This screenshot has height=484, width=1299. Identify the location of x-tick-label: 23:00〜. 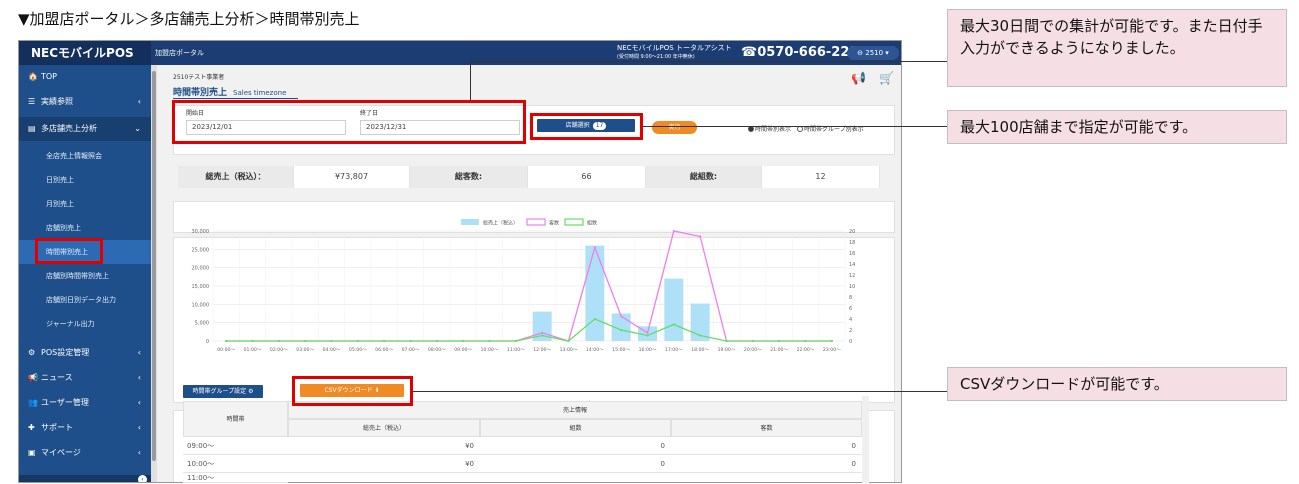
(832, 350).